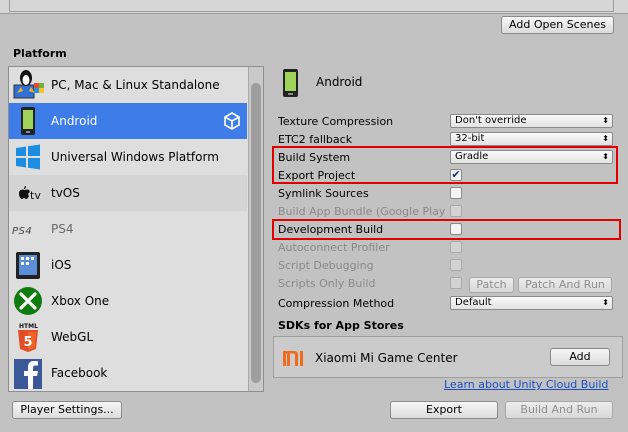 The image size is (628, 432). Describe the element at coordinates (473, 302) in the screenshot. I see `dropdown-value: Default` at that location.